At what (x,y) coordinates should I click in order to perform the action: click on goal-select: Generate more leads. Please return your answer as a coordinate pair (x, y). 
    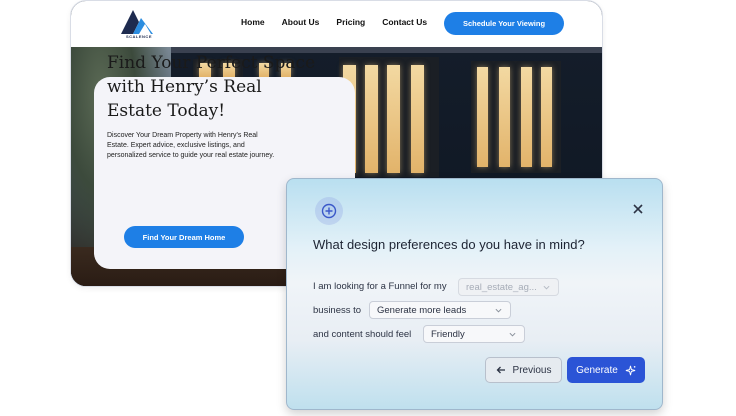
    Looking at the image, I should click on (440, 310).